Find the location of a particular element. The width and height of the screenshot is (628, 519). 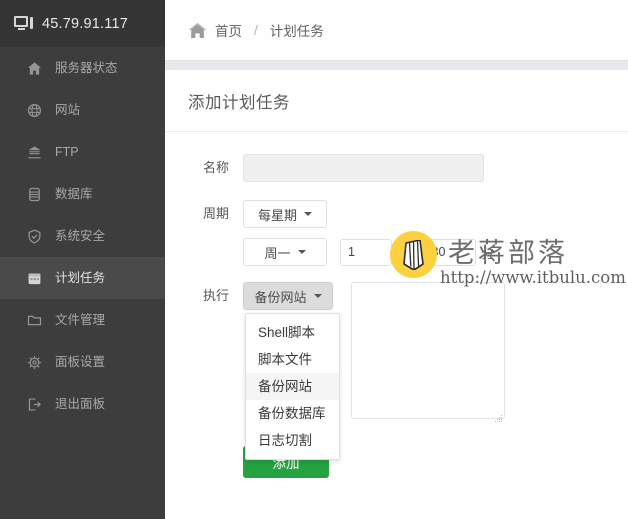

sidebar-item-label: 面板设置 is located at coordinates (80, 361).